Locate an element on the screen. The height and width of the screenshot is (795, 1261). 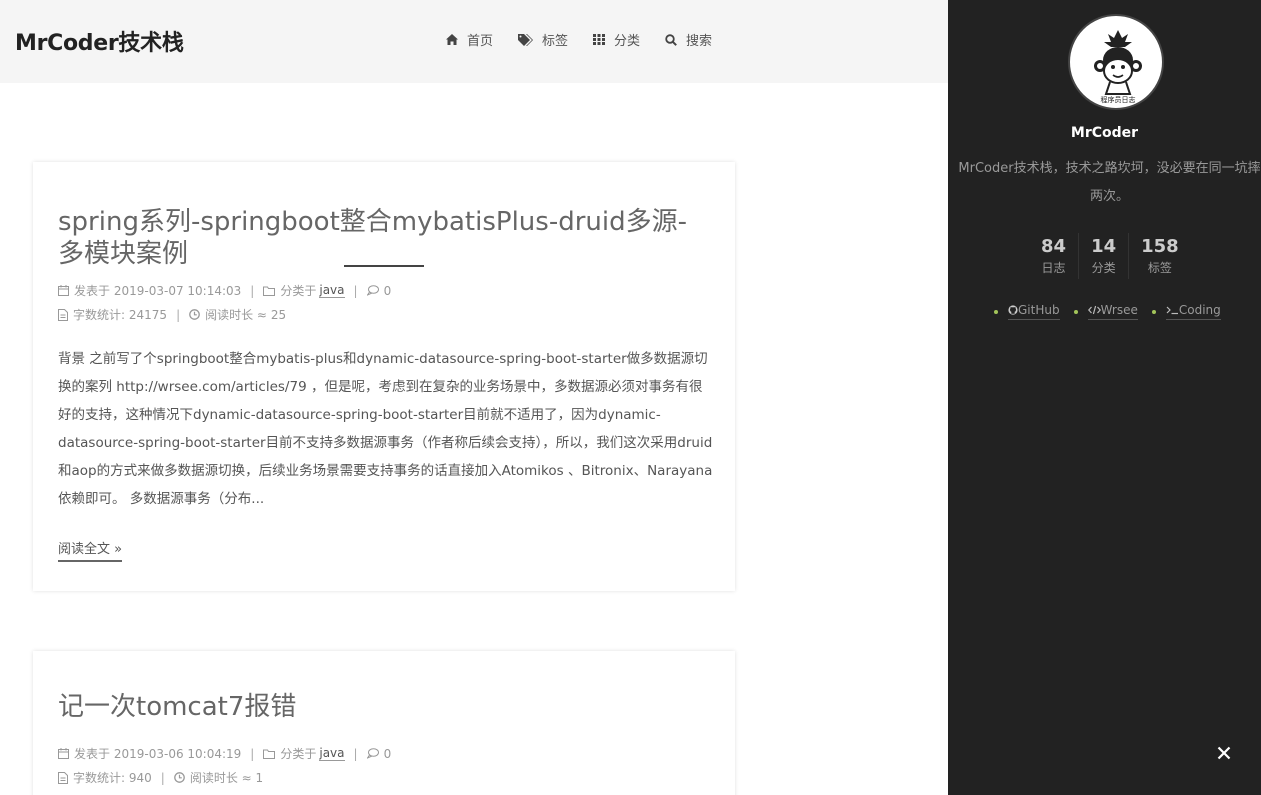
stat-label: 分类 is located at coordinates (1103, 268).